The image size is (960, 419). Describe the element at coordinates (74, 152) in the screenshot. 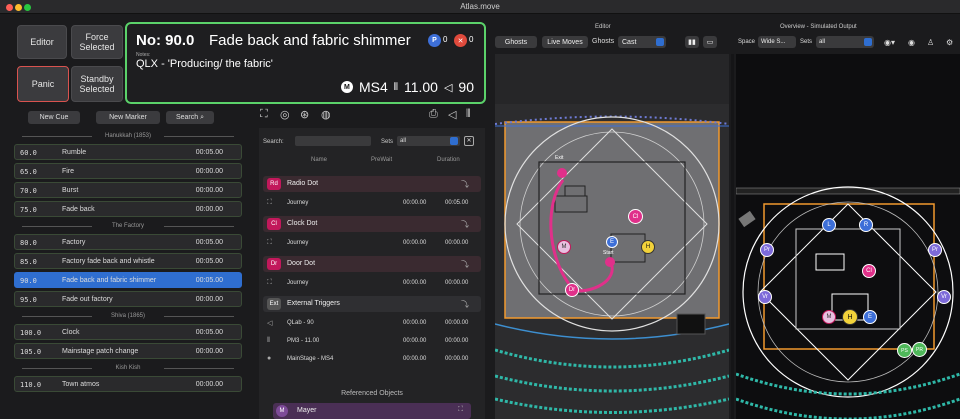

I see `cue-name: Rumble` at that location.